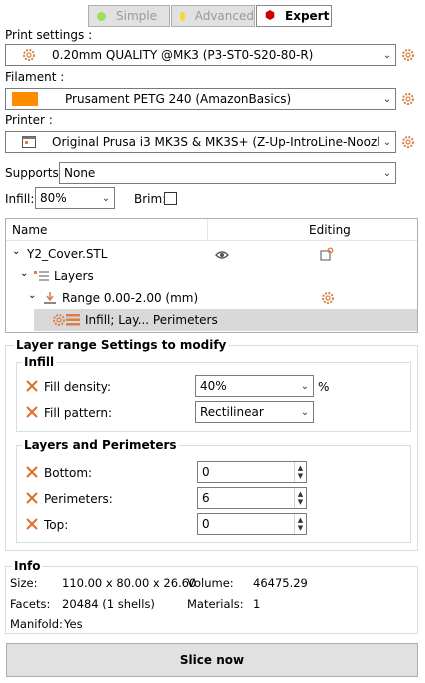  What do you see at coordinates (307, 16) in the screenshot?
I see `mode-expert-label: Expert` at bounding box center [307, 16].